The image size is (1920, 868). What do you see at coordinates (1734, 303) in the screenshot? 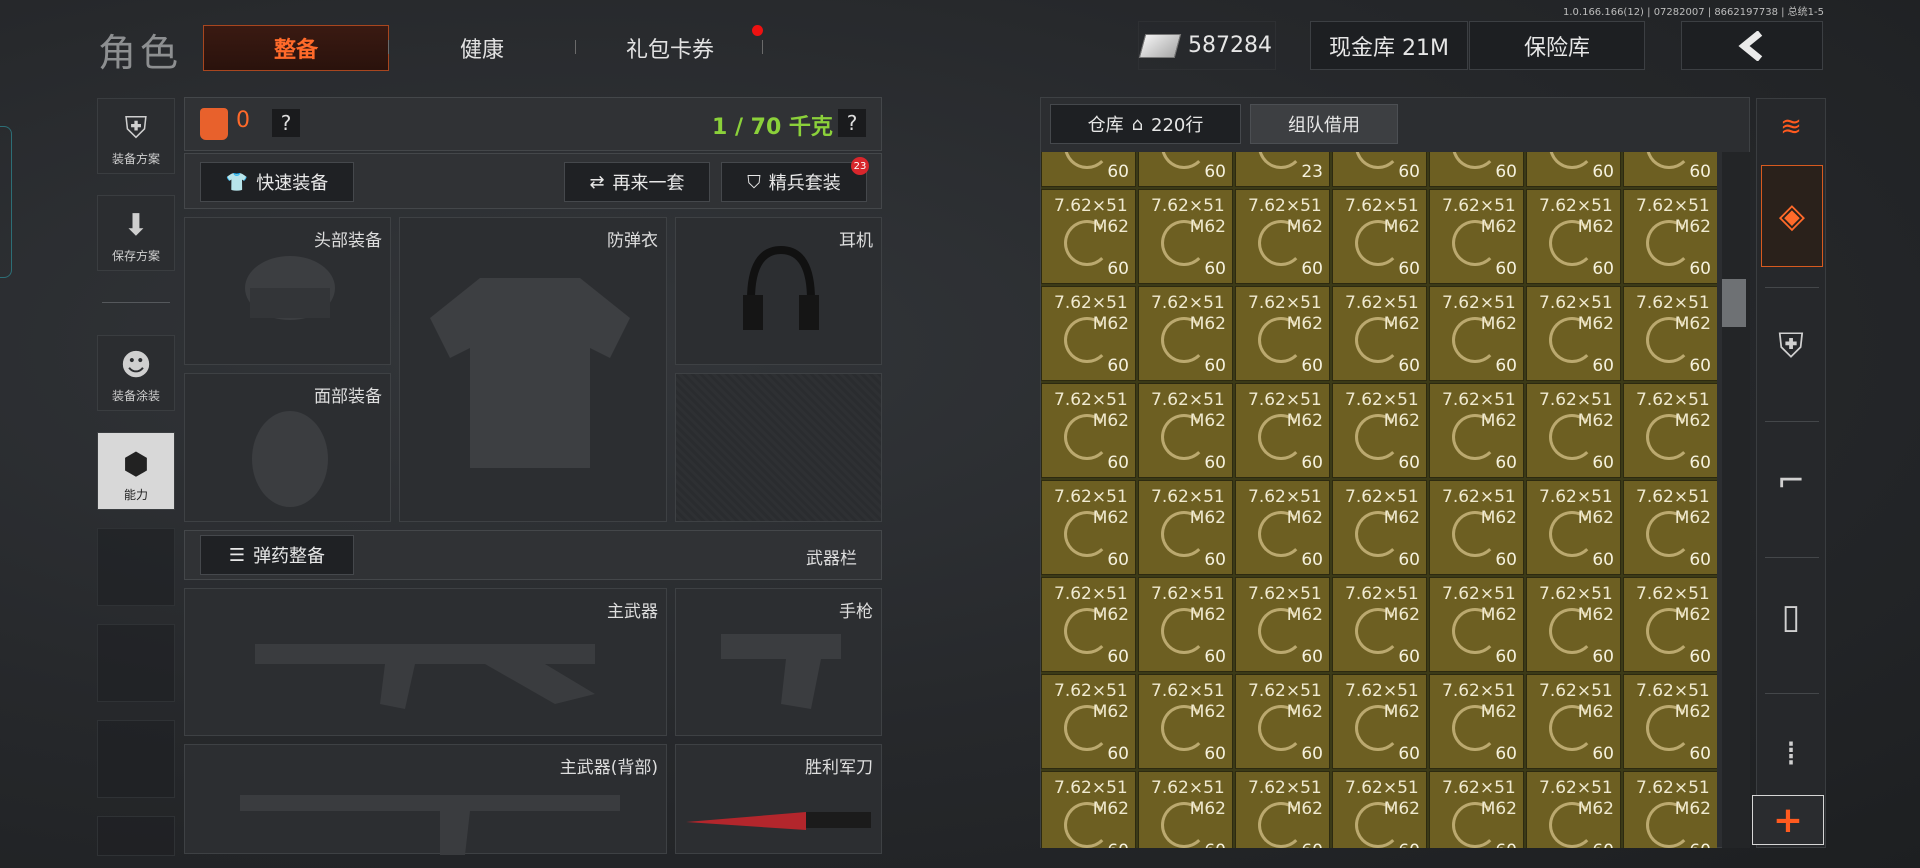
I see `scrollbar-thumb` at bounding box center [1734, 303].